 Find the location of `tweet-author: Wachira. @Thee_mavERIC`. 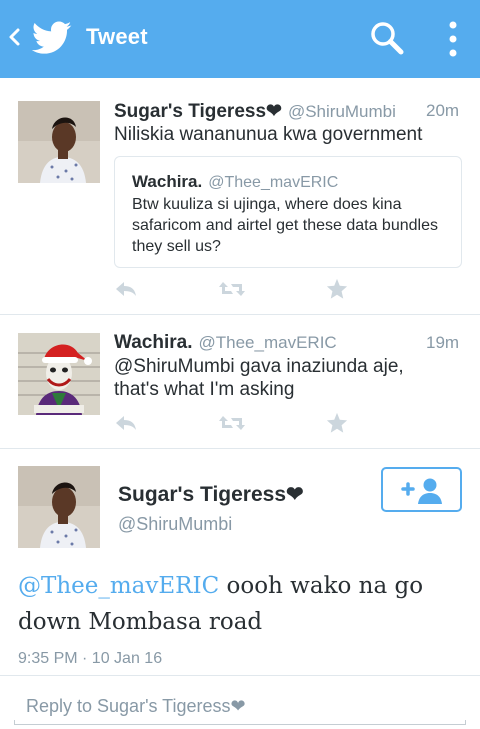

tweet-author: Wachira. @Thee_mavERIC is located at coordinates (225, 343).